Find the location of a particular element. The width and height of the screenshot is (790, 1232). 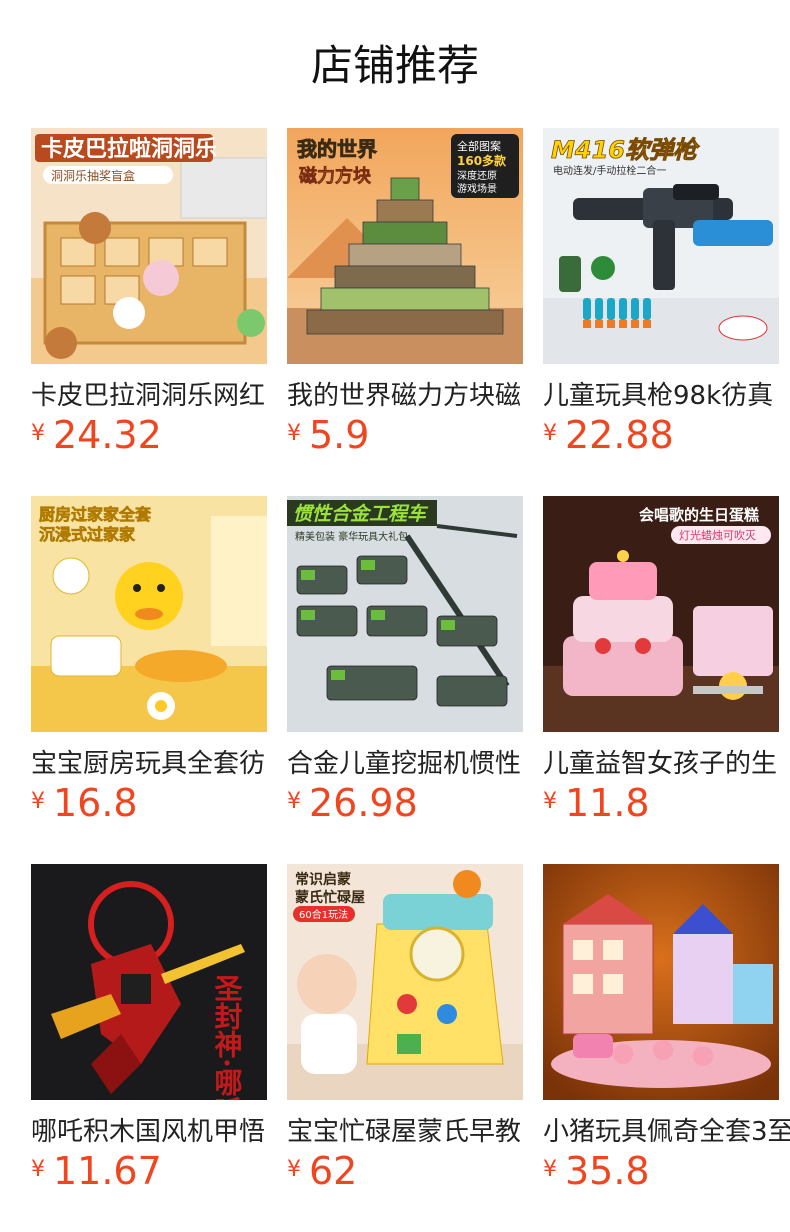

product-name: 宝宝忙碌屋蒙氏早教 is located at coordinates (411, 1132).